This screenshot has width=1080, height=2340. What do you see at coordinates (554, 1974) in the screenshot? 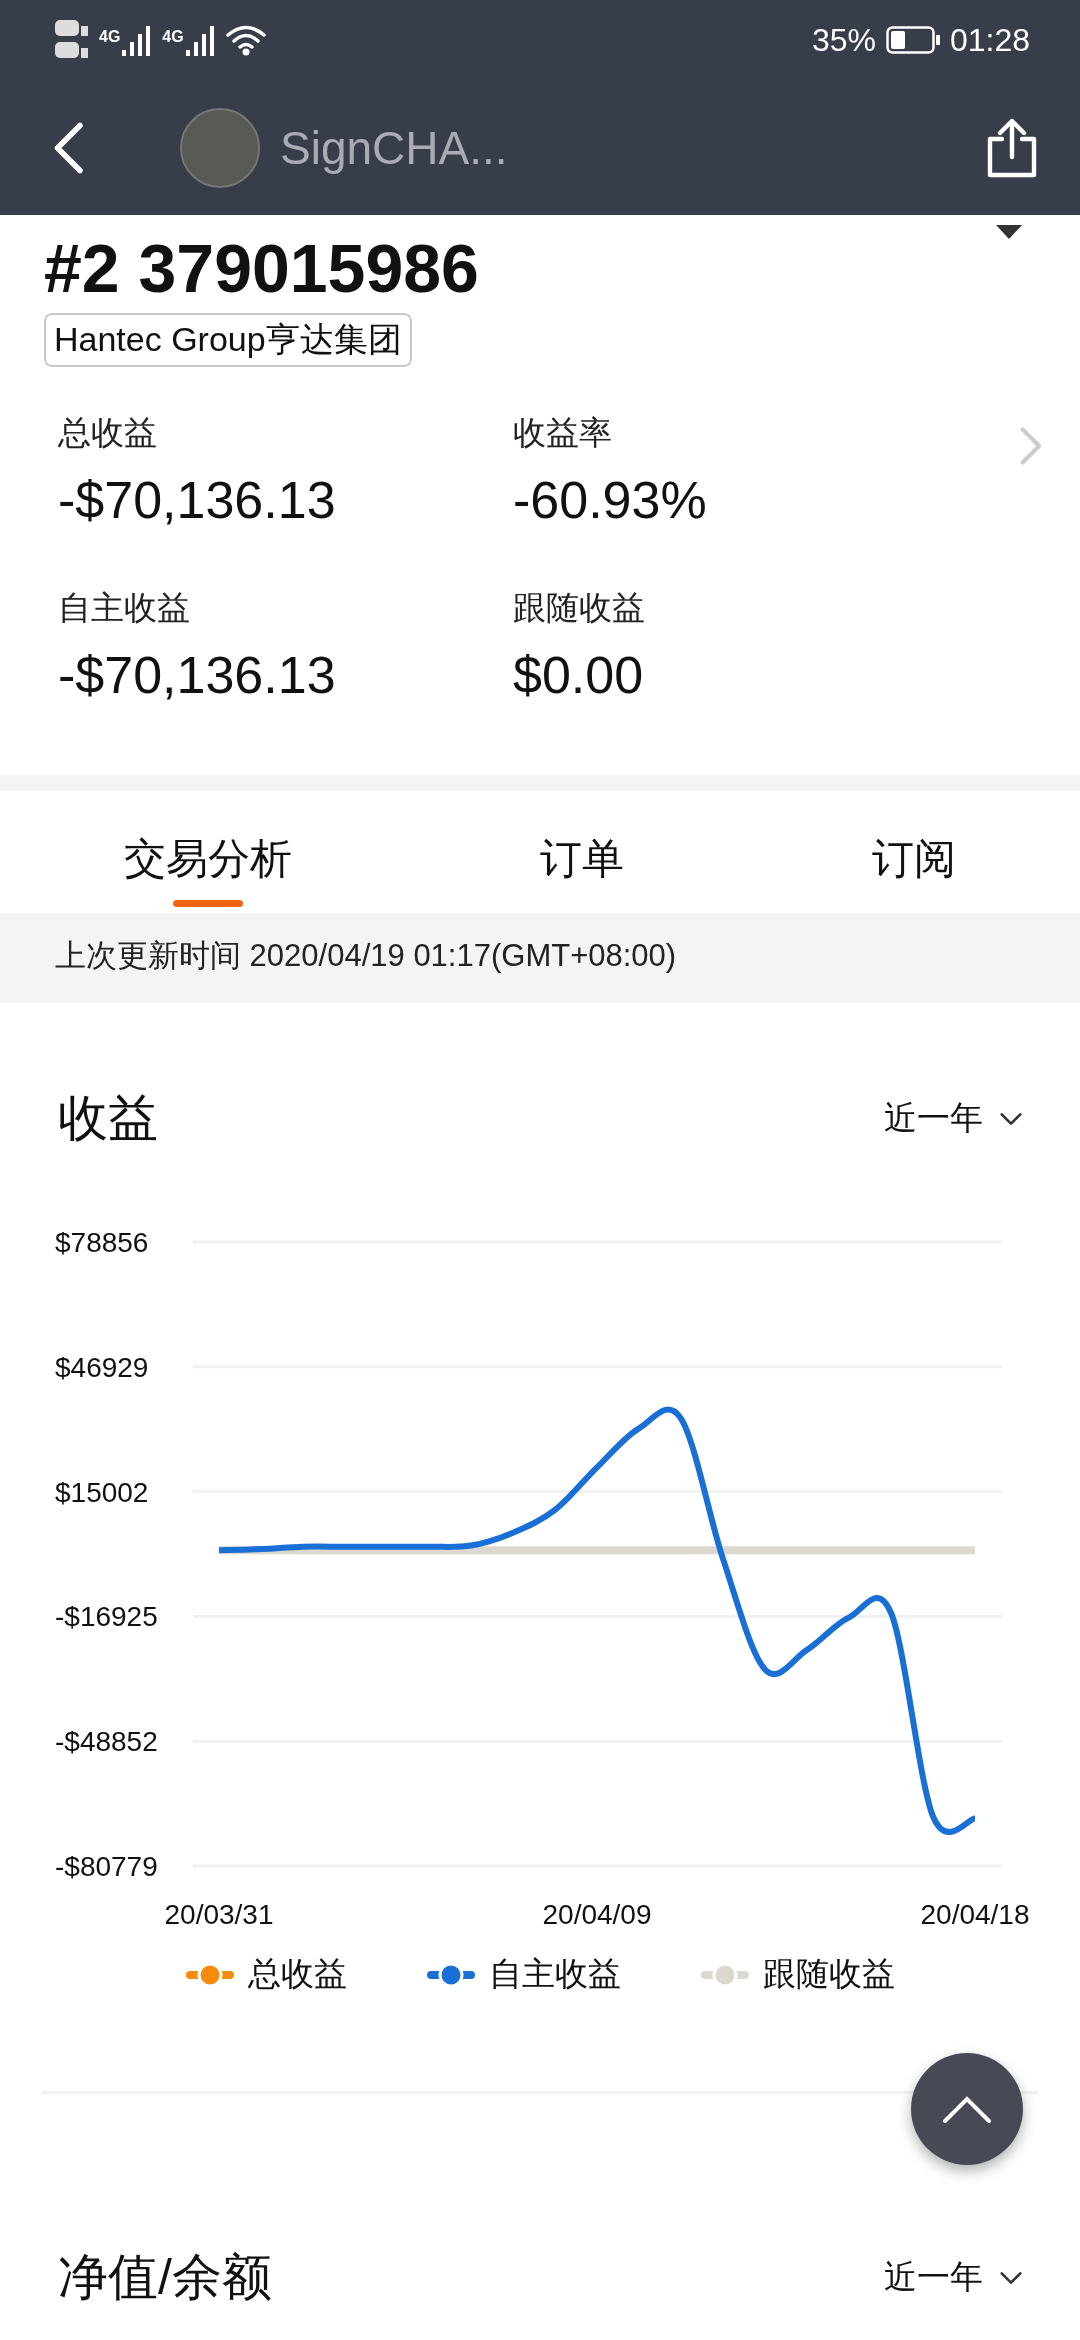
I see `legend-label: 自主收益` at bounding box center [554, 1974].